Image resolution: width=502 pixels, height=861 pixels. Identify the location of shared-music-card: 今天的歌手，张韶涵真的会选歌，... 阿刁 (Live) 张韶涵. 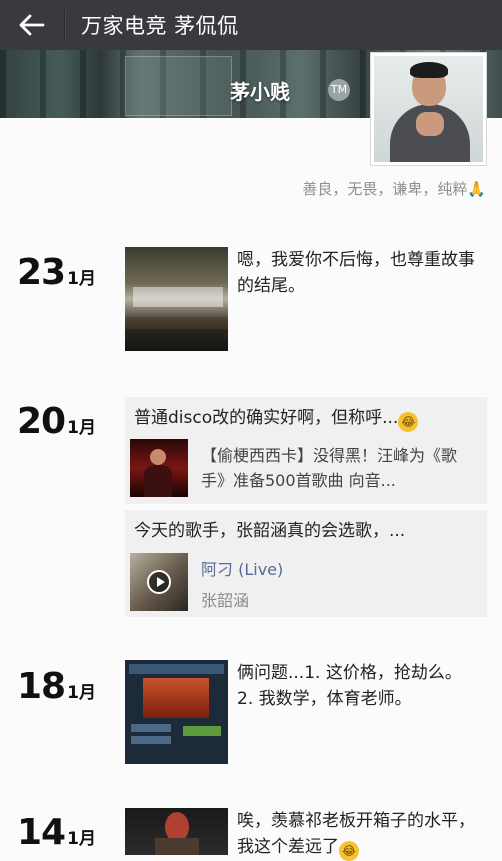
(306, 563).